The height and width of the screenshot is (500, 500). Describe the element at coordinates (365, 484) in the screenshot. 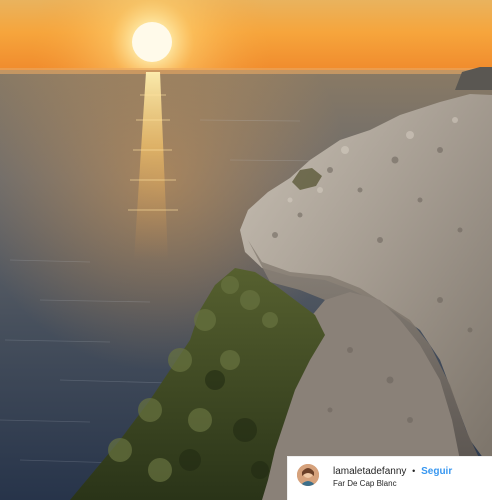

I see `location-link: Far De Cap Blanc` at that location.